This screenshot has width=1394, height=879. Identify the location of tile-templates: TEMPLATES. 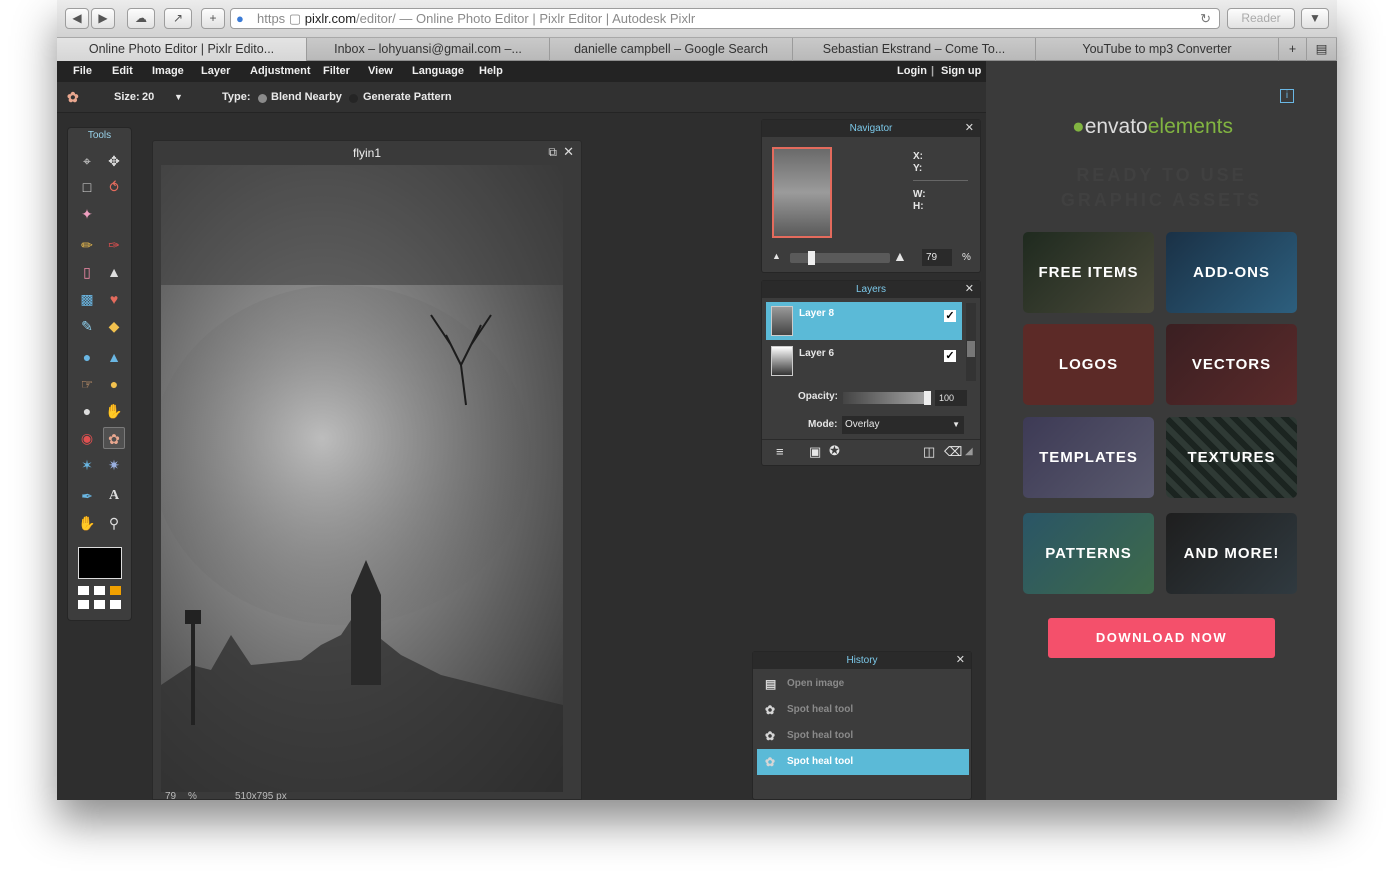
(1088, 457).